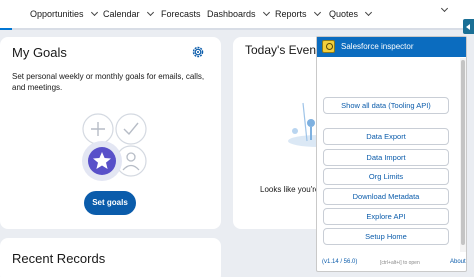  I want to click on events-title: Today's Events, so click(285, 50).